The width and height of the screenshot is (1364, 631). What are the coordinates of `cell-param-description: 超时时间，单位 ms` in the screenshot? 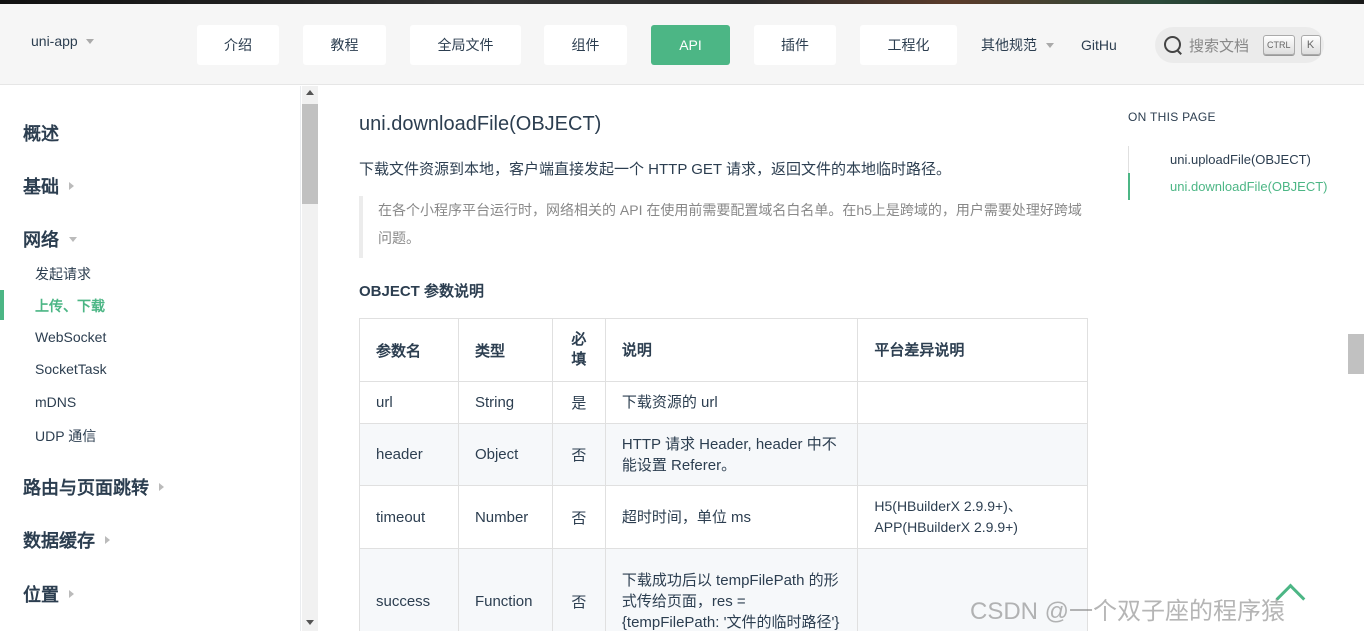 It's located at (731, 517).